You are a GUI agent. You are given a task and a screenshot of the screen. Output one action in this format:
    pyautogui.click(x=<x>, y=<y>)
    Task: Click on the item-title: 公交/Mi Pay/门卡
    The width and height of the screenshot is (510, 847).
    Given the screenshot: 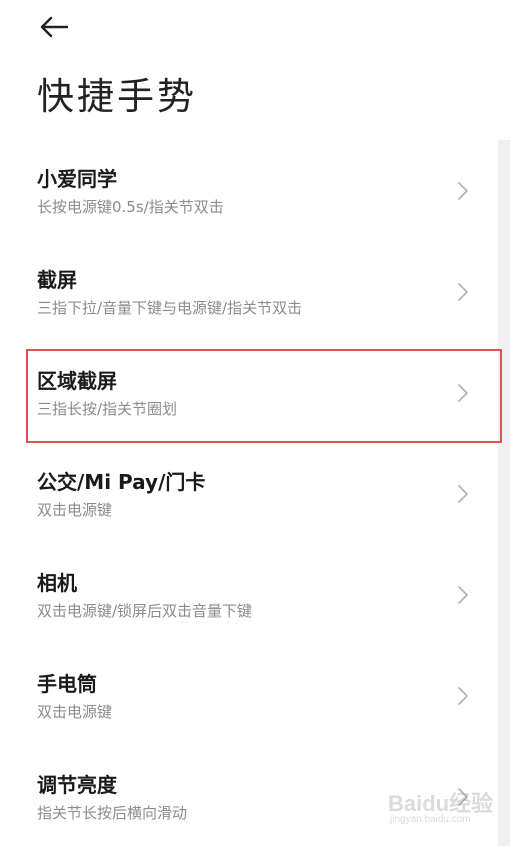 What is the action you would take?
    pyautogui.click(x=121, y=482)
    